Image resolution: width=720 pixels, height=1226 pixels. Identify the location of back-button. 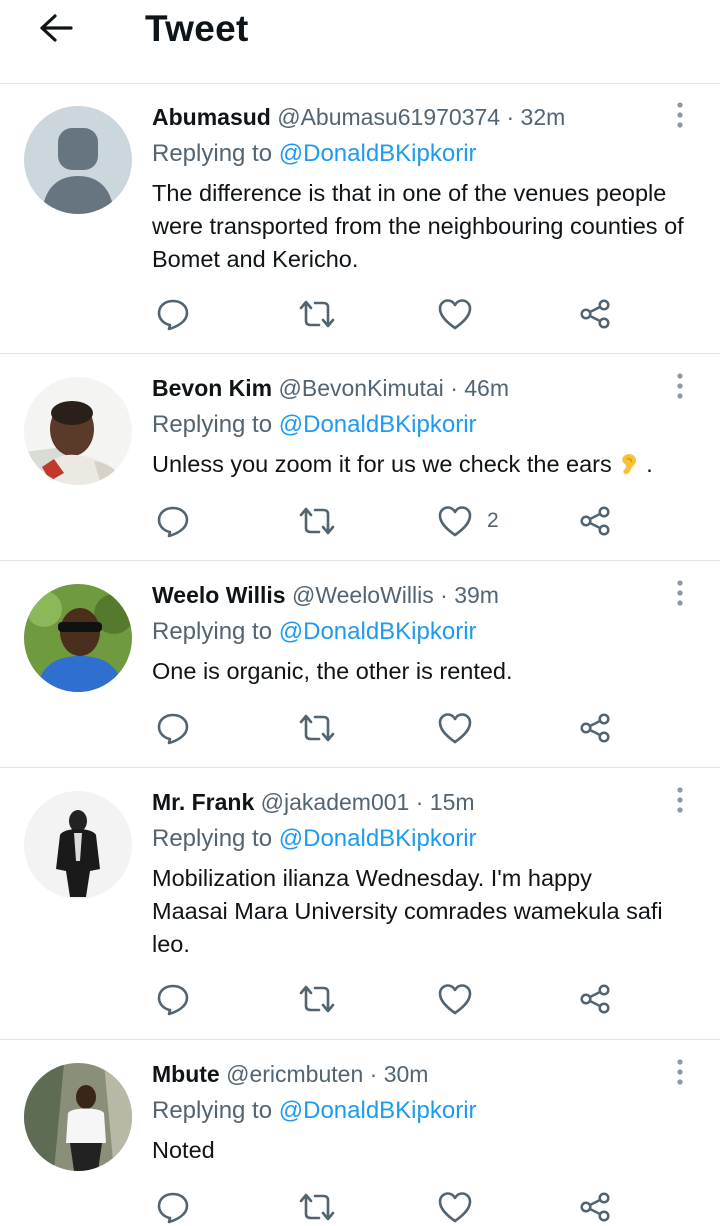
(56, 30).